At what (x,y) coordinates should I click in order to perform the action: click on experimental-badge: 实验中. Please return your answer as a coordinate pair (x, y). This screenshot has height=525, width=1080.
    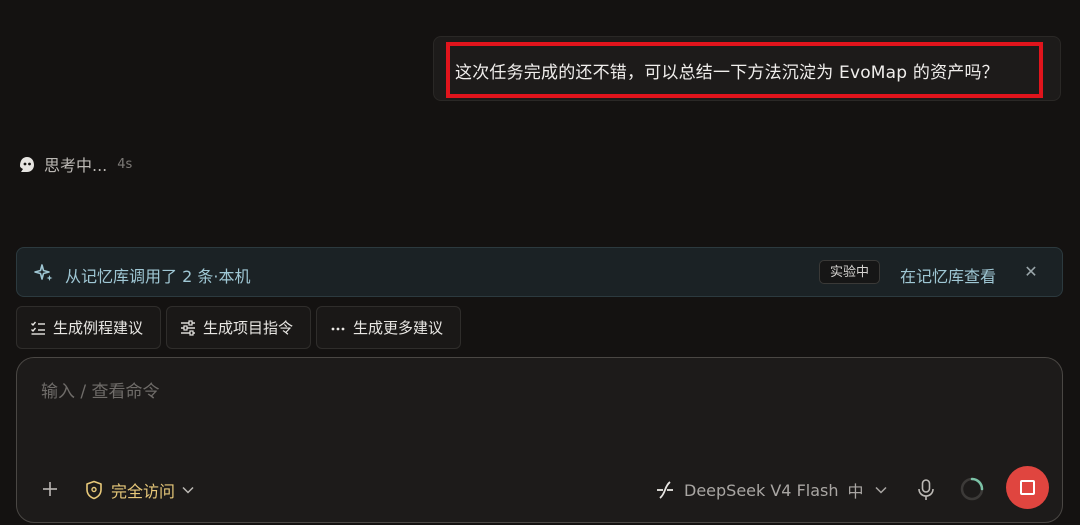
    Looking at the image, I should click on (850, 272).